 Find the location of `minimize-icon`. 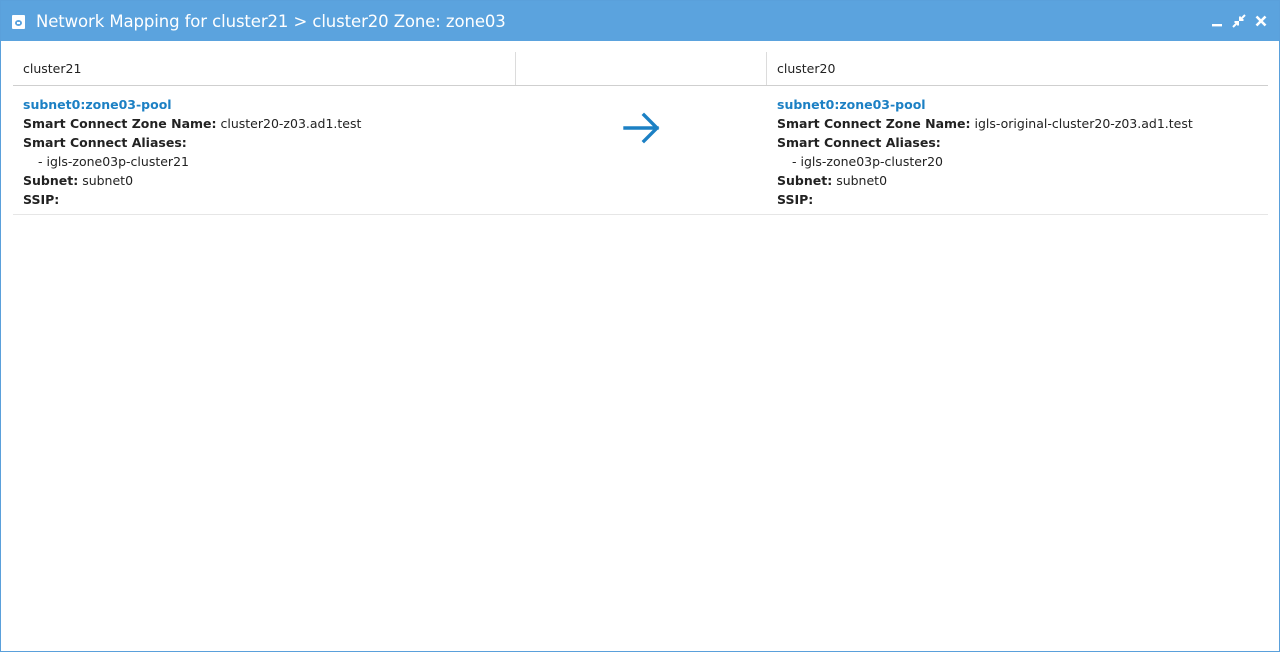

minimize-icon is located at coordinates (1217, 25).